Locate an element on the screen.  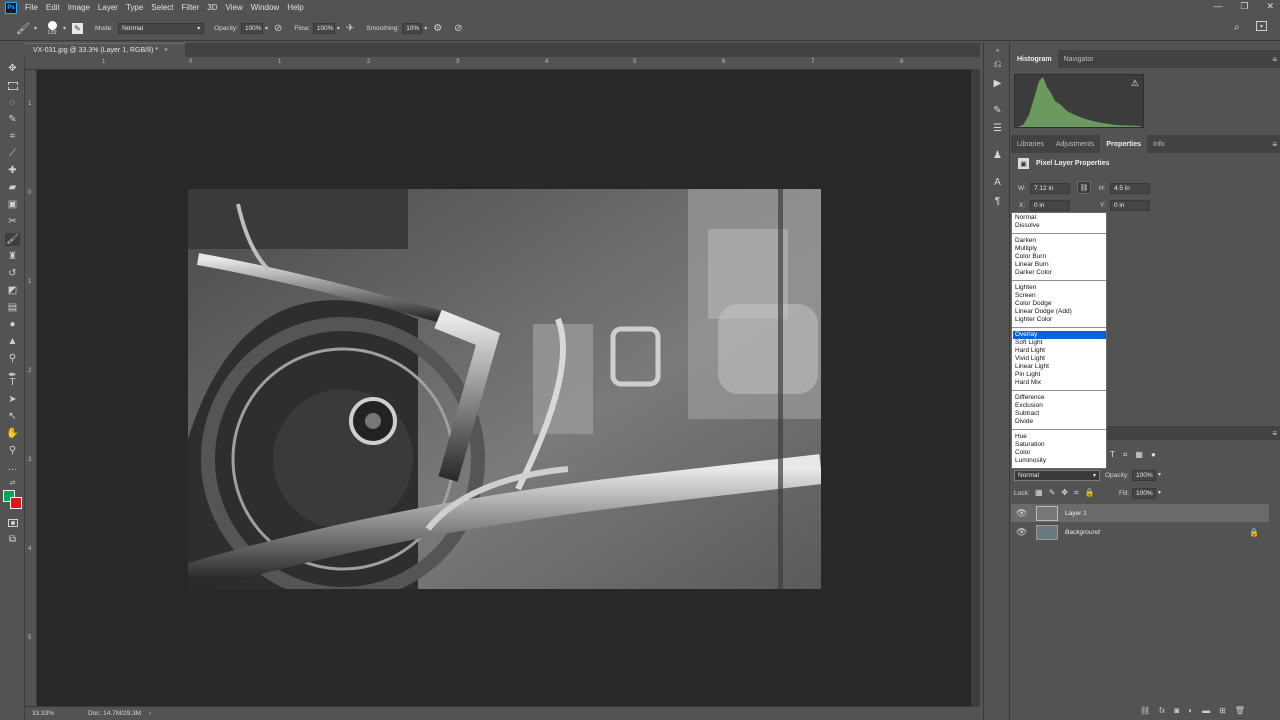
blend-mode-option: Subtract is located at coordinates (1059, 414).